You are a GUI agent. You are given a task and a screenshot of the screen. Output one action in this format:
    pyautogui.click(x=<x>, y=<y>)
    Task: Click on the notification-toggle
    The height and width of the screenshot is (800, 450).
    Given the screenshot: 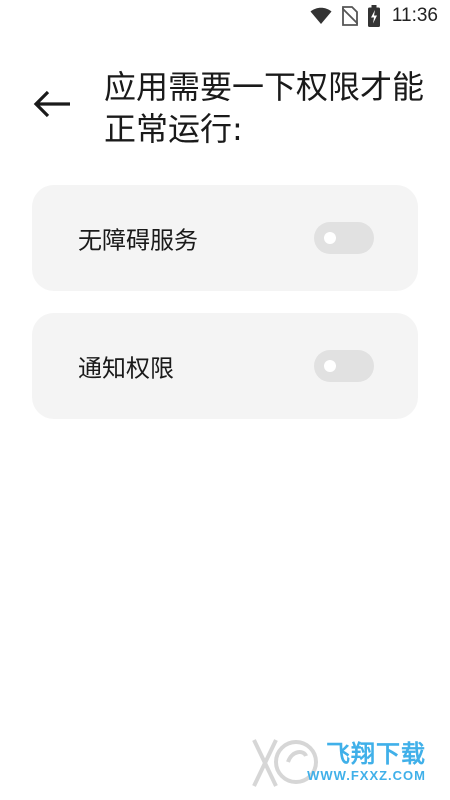 What is the action you would take?
    pyautogui.click(x=344, y=366)
    